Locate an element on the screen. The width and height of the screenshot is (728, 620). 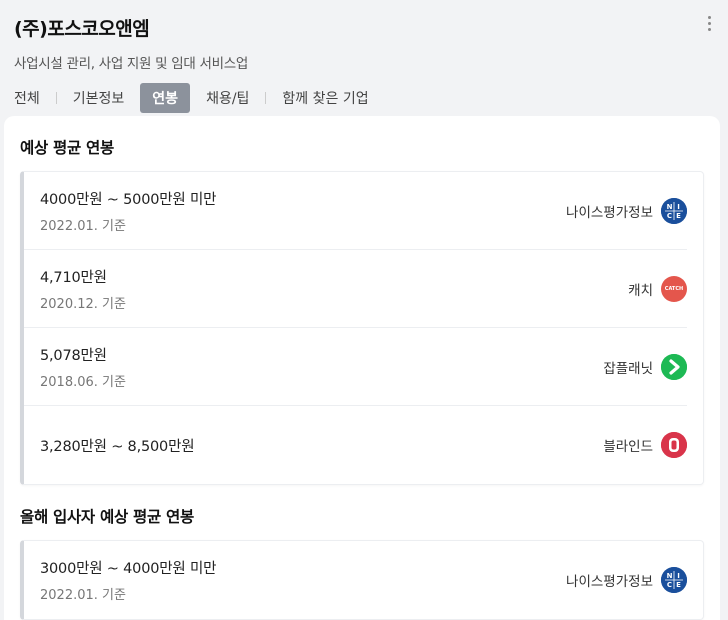
tab-bar: 전체 기본정보 연봉 채용/팁 함께 찾은 기업 is located at coordinates (364, 98).